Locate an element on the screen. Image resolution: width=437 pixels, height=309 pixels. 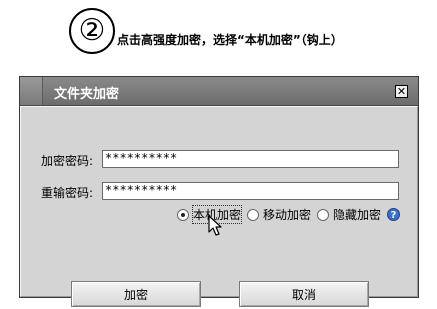
encrypt-button: 加密 is located at coordinates (136, 294).